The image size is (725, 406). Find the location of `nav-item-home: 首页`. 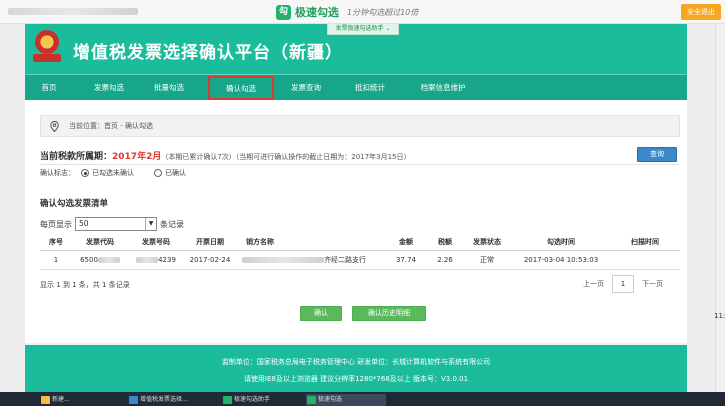

nav-item-home: 首页 is located at coordinates (49, 87).